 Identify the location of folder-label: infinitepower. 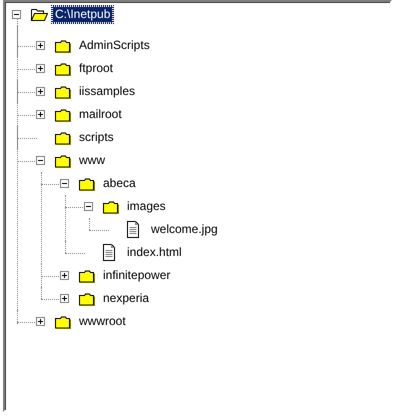
(137, 275).